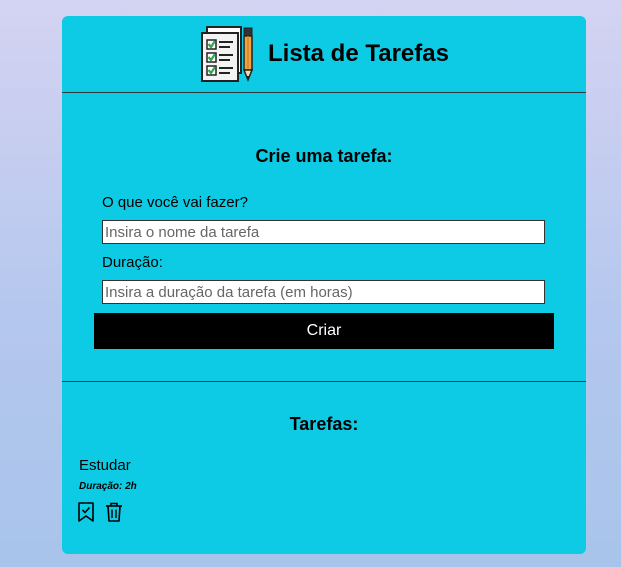  I want to click on tasks-title: Tarefas:, so click(324, 424).